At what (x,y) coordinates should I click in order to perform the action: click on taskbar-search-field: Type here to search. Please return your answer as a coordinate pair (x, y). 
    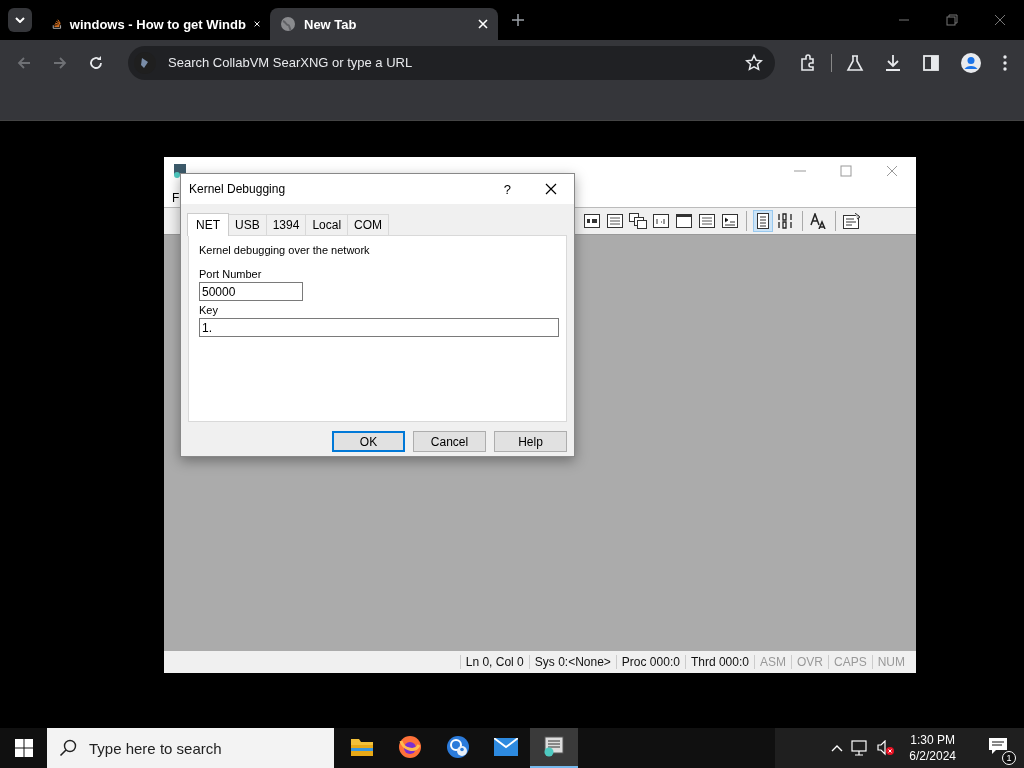
    Looking at the image, I should click on (190, 748).